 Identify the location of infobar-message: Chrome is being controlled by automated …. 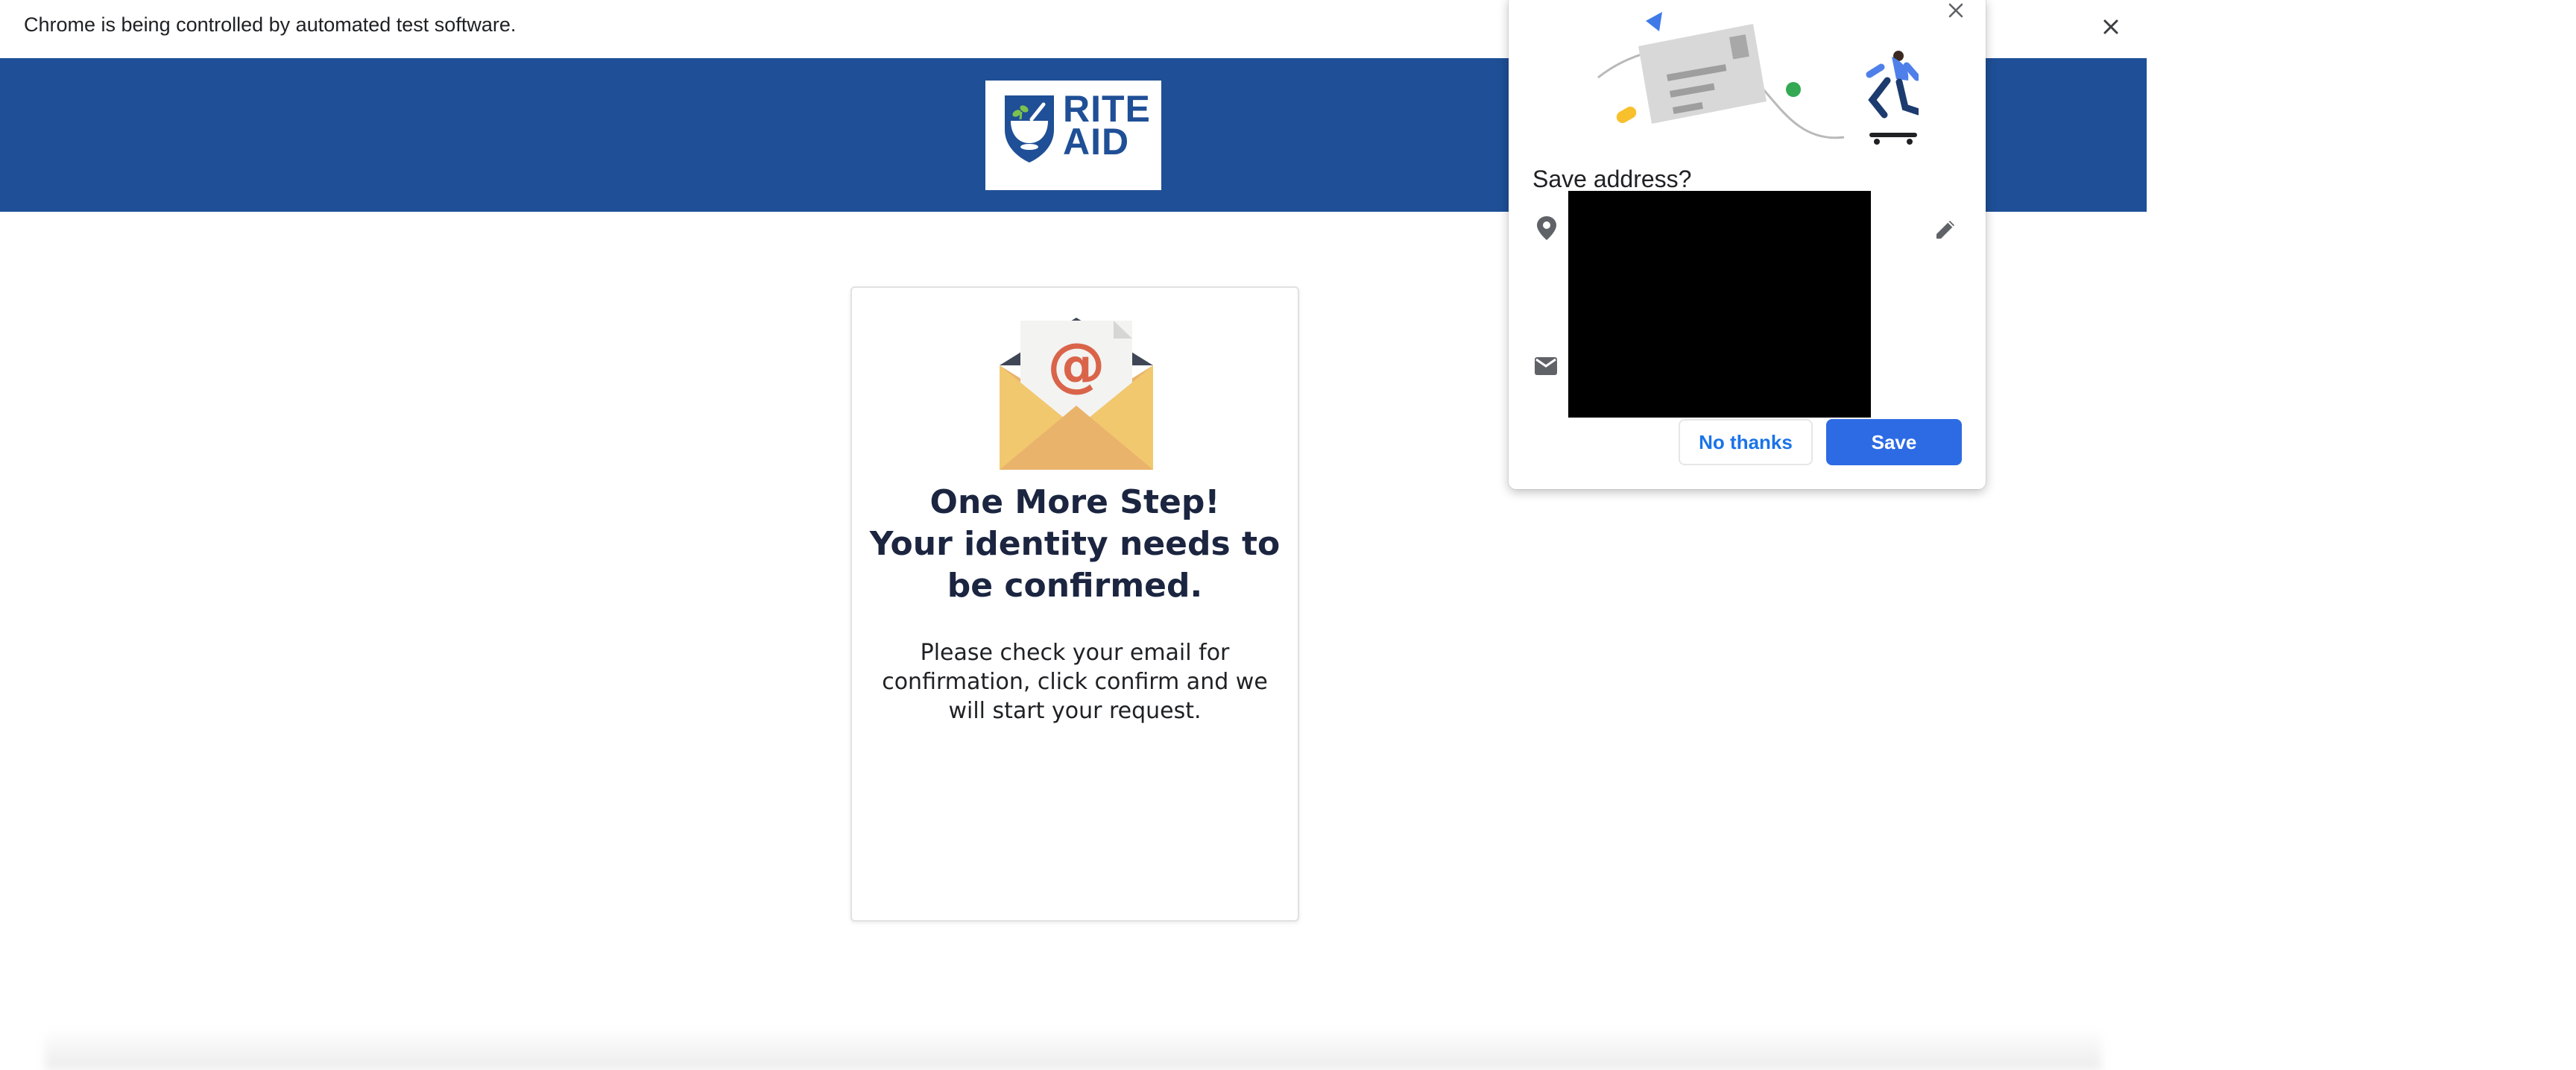
(270, 24).